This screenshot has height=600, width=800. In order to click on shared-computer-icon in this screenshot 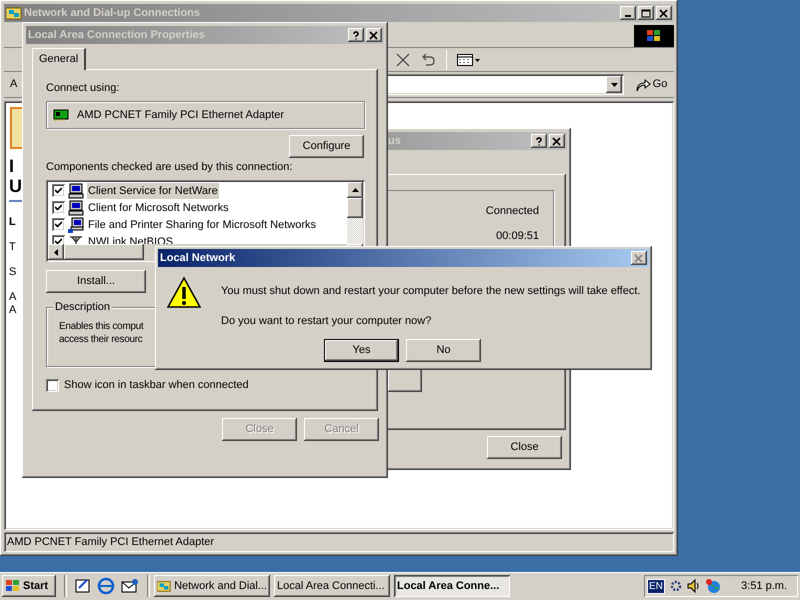, I will do `click(76, 224)`.